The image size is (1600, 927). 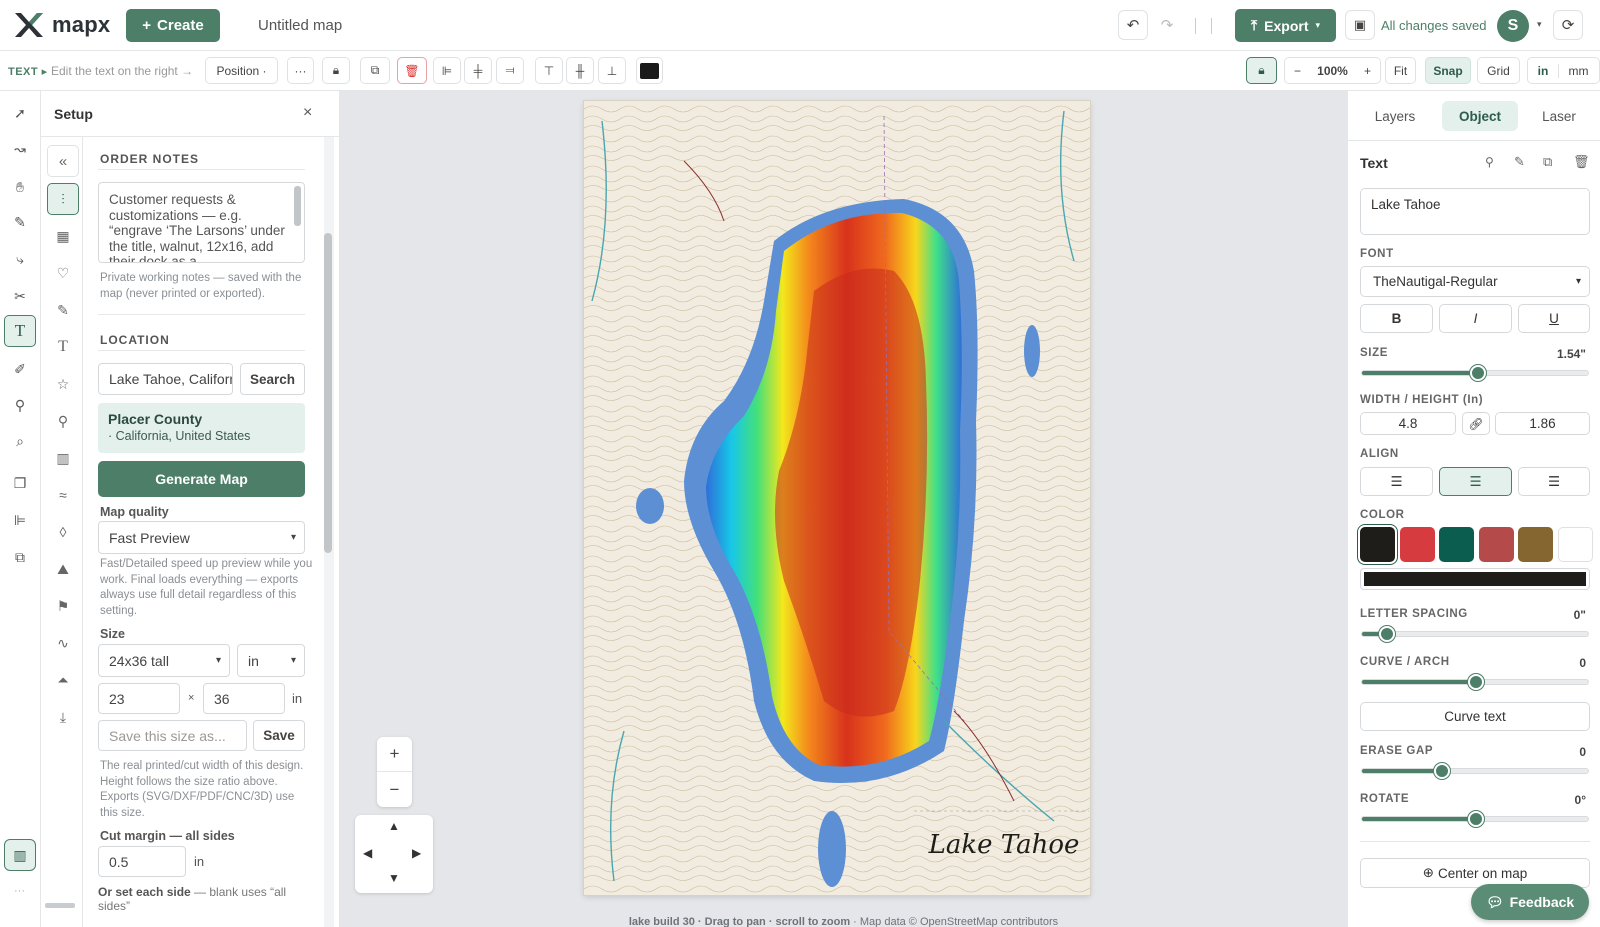 I want to click on layers-tool: ❐, so click(x=20, y=483).